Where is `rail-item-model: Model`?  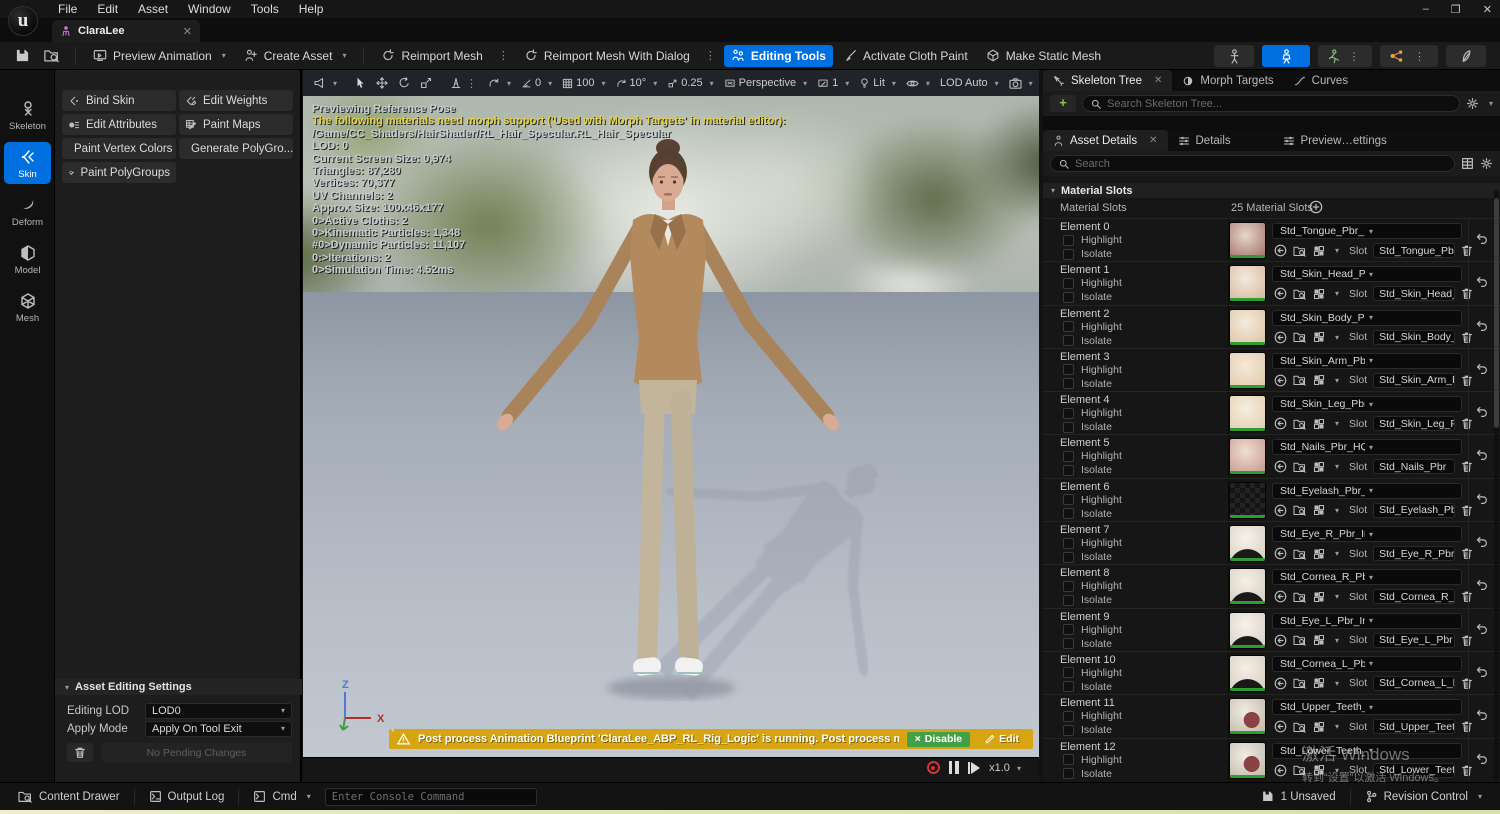 rail-item-model: Model is located at coordinates (27, 259).